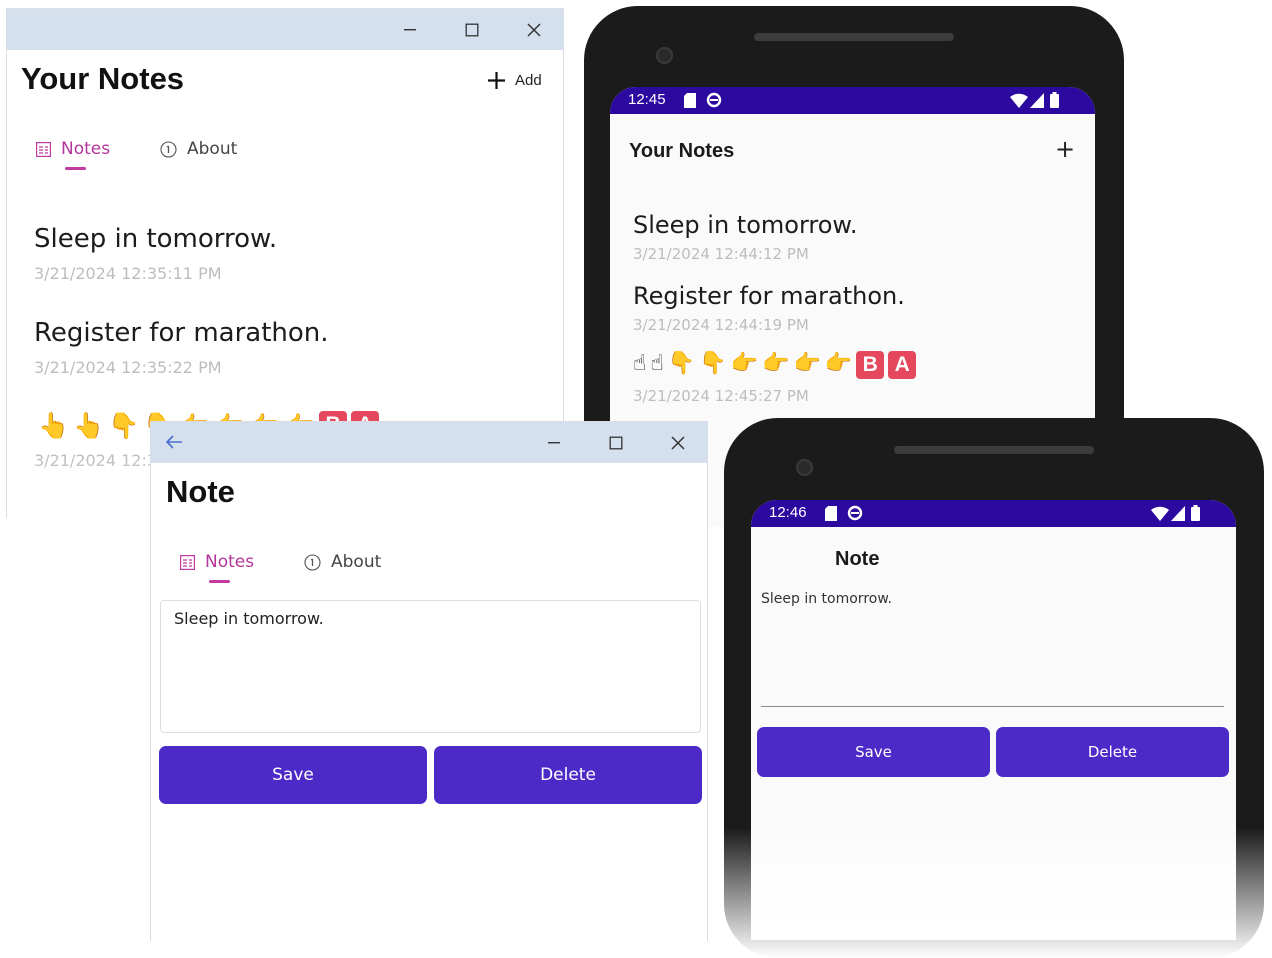 The width and height of the screenshot is (1272, 958). I want to click on note-emoji-row: ☝ ☝ 👇 👇 👉 👉 👉 👉 B A, so click(775, 365).